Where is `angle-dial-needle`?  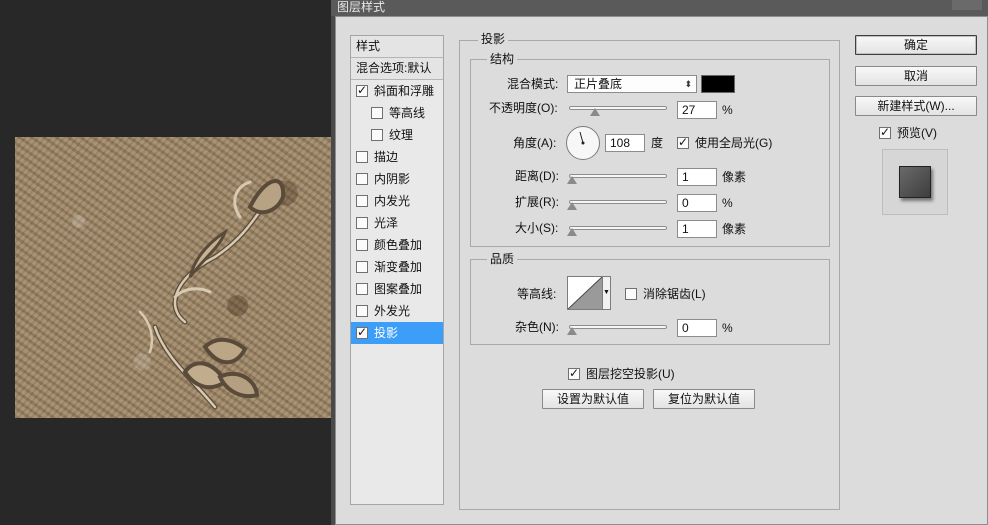 angle-dial-needle is located at coordinates (582, 138).